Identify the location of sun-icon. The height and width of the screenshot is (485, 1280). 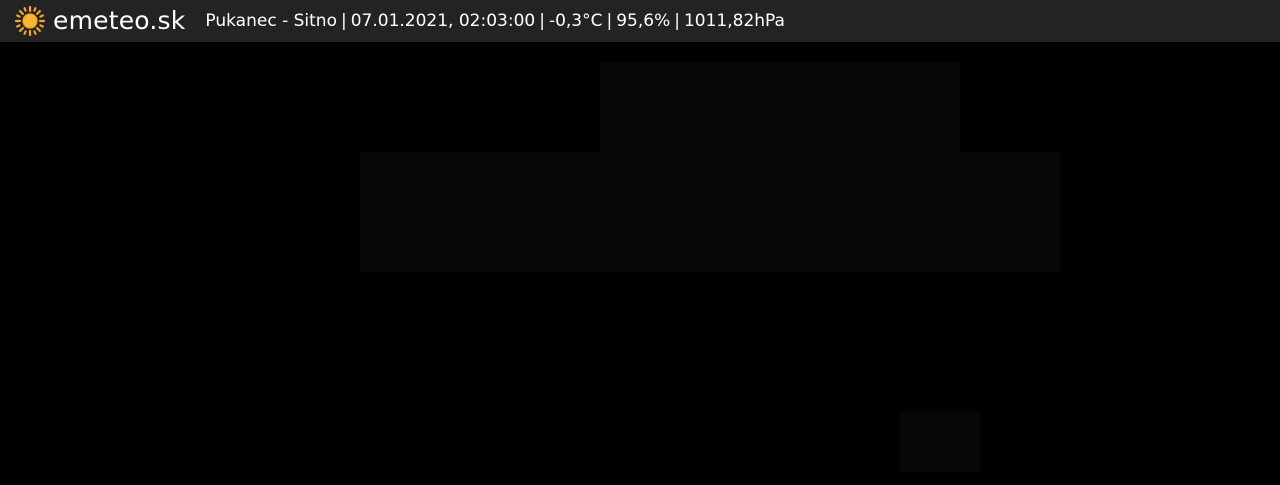
(30, 21).